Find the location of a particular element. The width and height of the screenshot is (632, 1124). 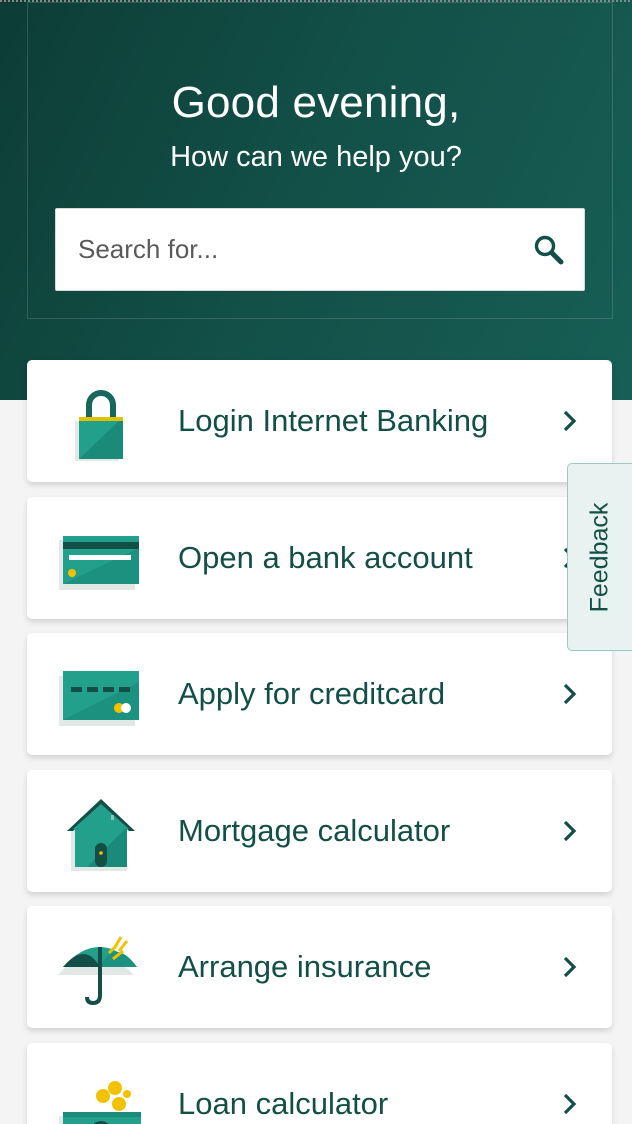

card-label: Open a bank account is located at coordinates (325, 557).